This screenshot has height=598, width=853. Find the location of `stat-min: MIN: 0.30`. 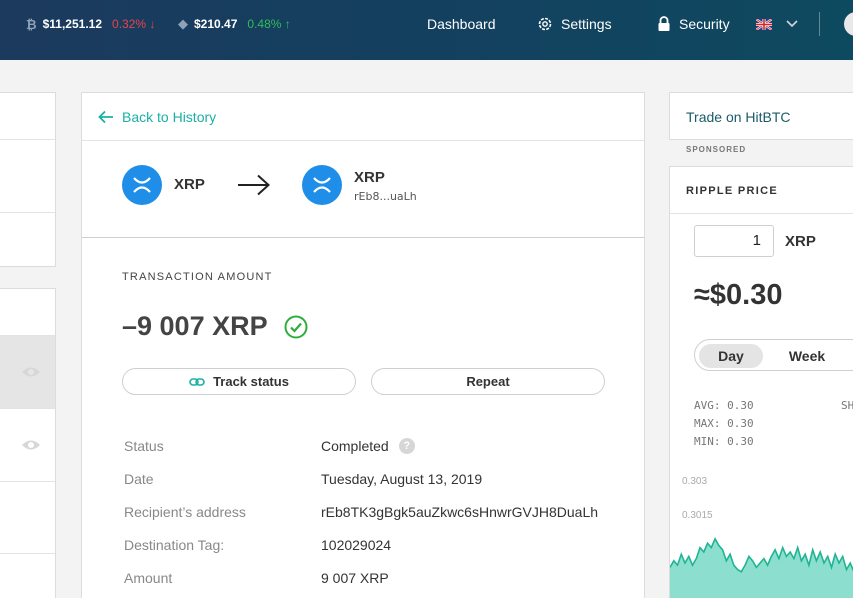

stat-min: MIN: 0.30 is located at coordinates (724, 441).